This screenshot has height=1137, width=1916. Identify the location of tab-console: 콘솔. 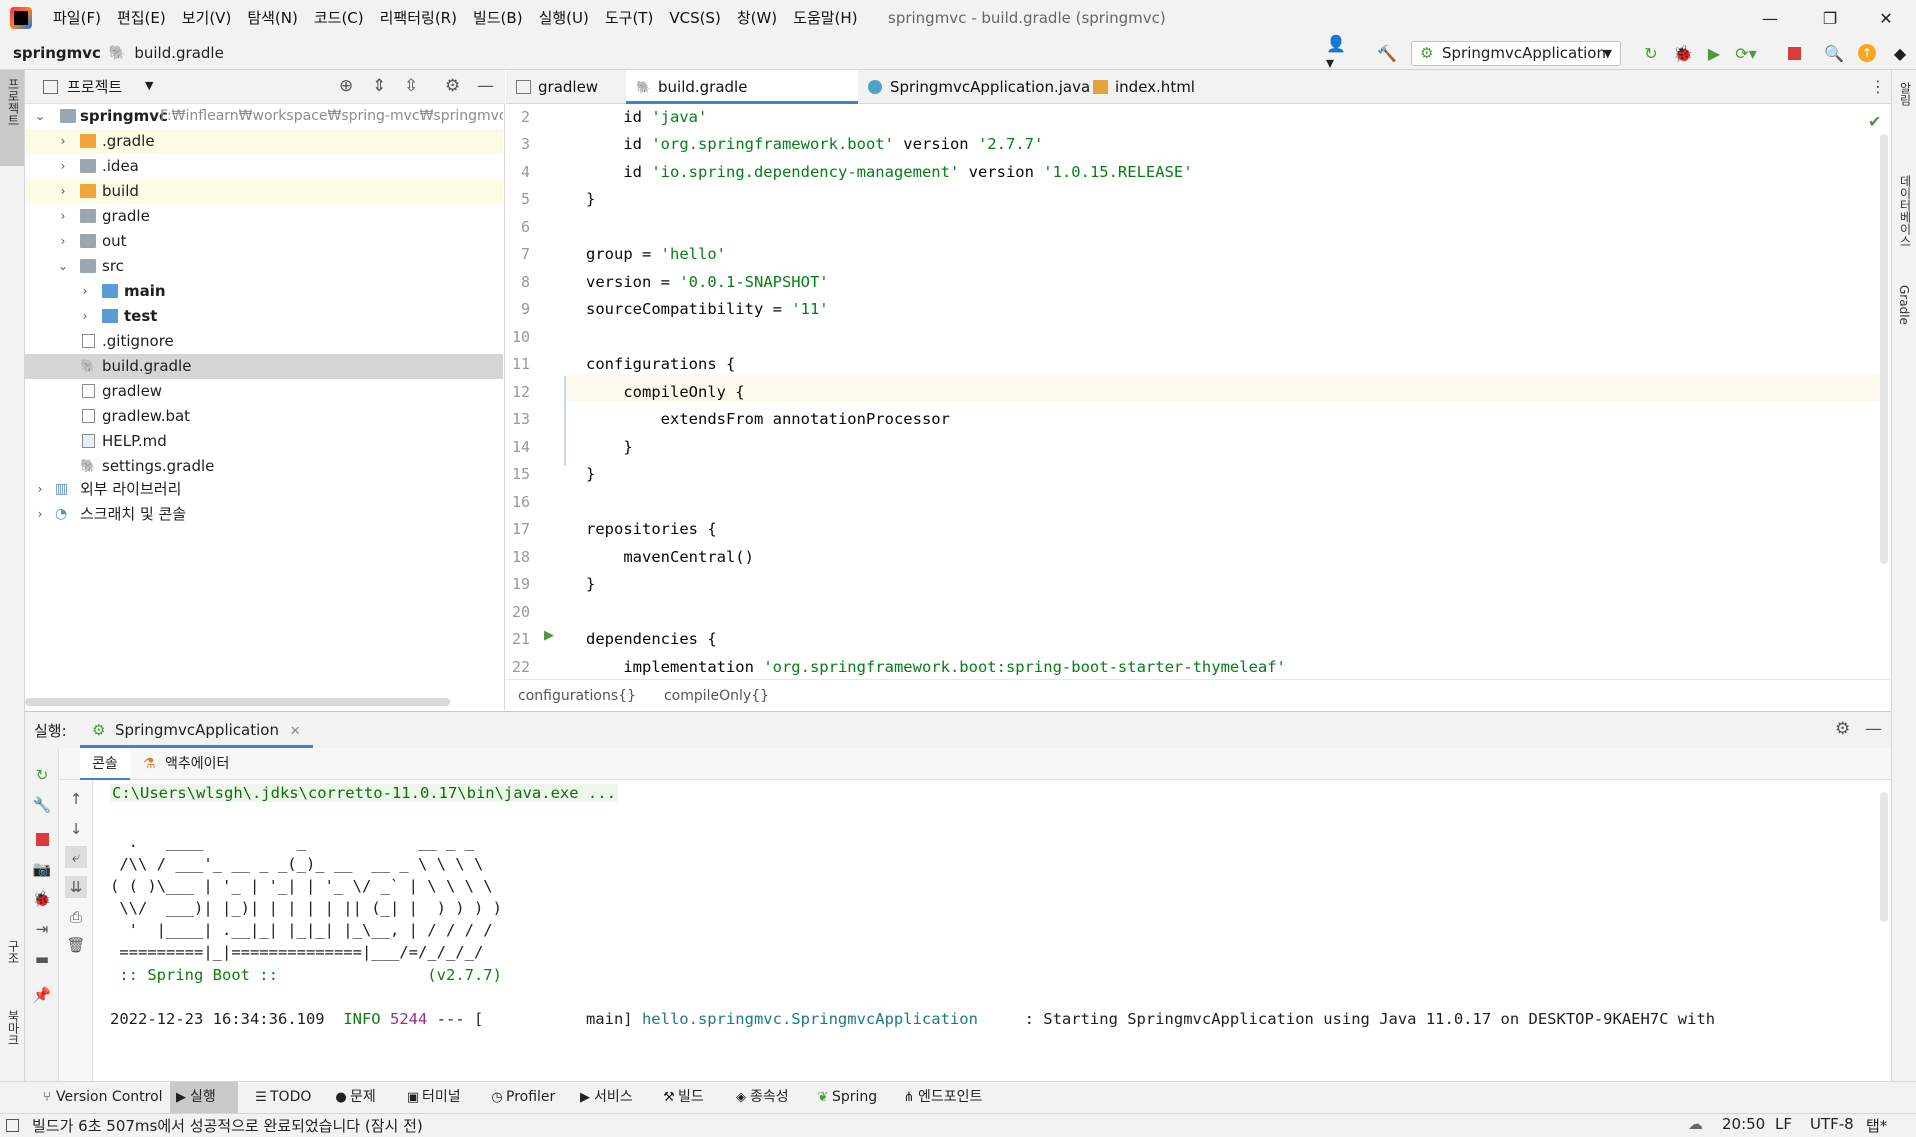
(105, 764).